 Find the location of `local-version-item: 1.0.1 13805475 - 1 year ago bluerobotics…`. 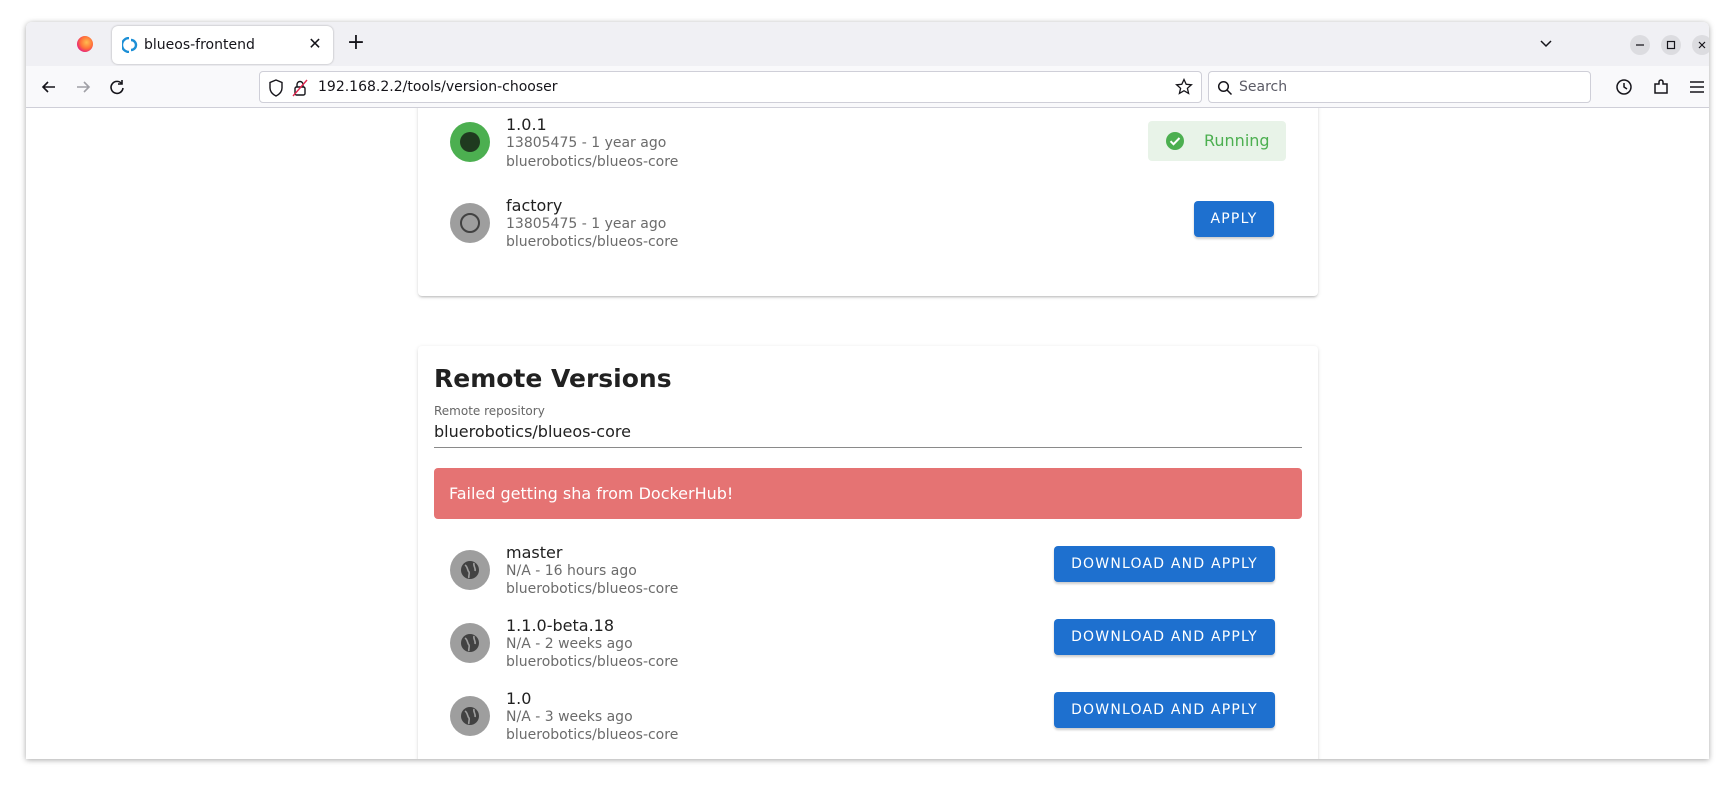

local-version-item: 1.0.1 13805475 - 1 year ago bluerobotics… is located at coordinates (868, 143).